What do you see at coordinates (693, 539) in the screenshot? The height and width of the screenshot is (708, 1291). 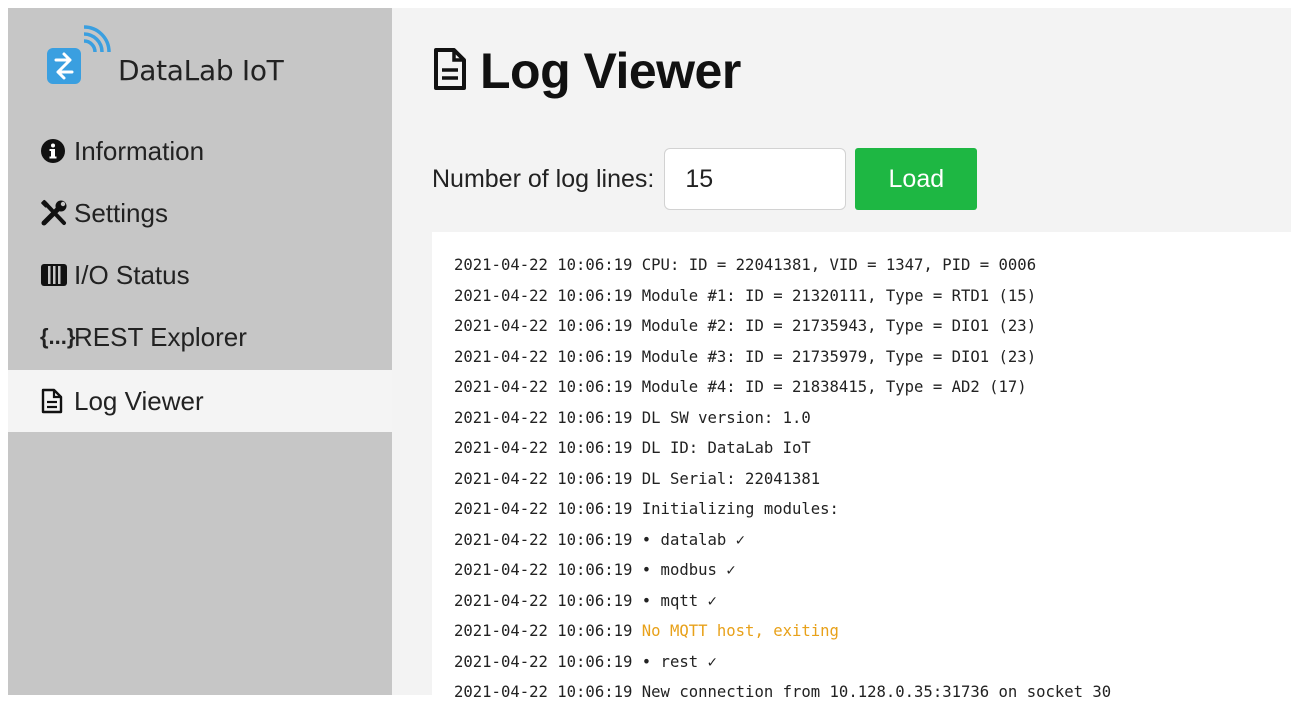 I see `log-message: • datalab ✓` at bounding box center [693, 539].